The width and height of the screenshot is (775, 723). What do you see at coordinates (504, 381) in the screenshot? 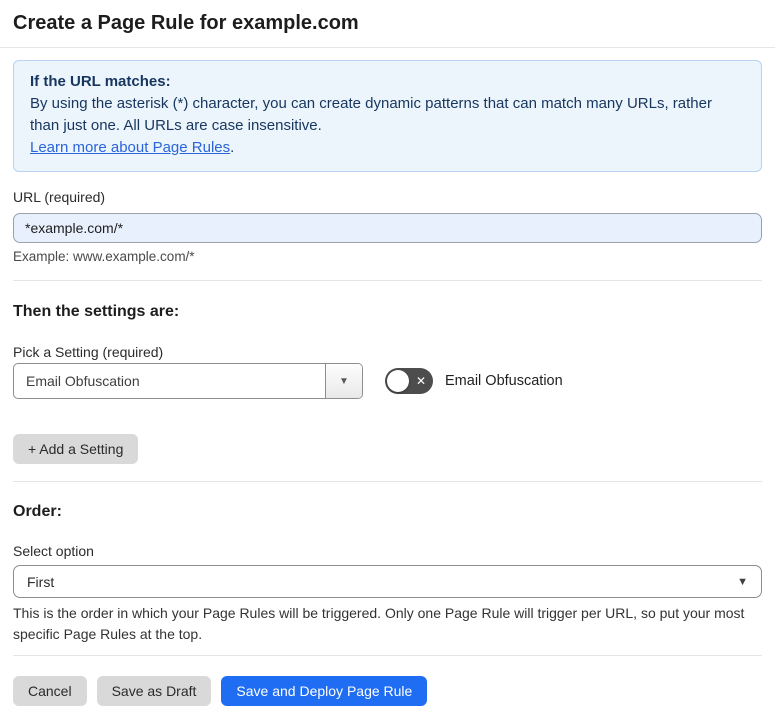
I see `toggle-label: Email Obfuscation` at bounding box center [504, 381].